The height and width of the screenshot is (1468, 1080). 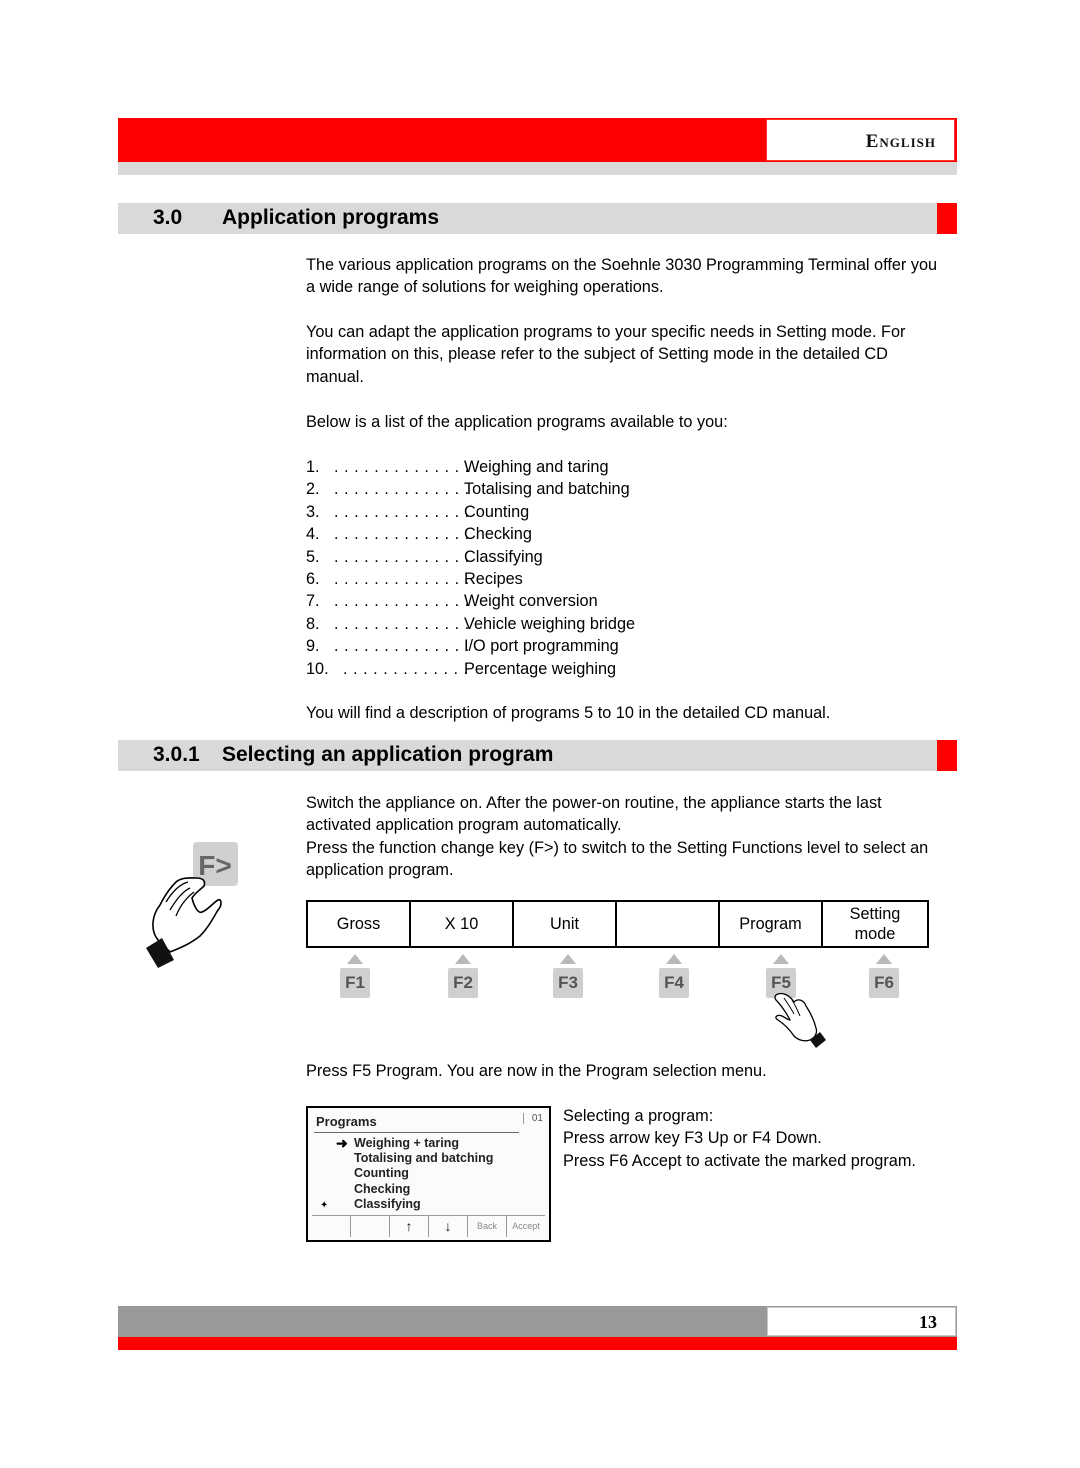 What do you see at coordinates (884, 983) in the screenshot?
I see `key-label: F6` at bounding box center [884, 983].